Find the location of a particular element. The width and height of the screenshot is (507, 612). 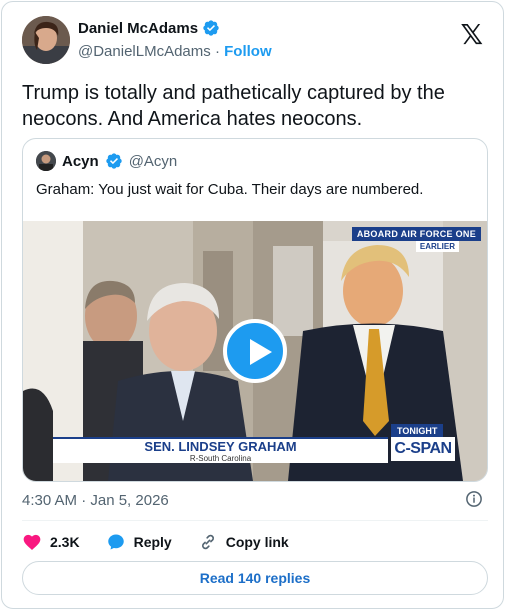

cspan-logo: C-SPAN is located at coordinates (423, 449).